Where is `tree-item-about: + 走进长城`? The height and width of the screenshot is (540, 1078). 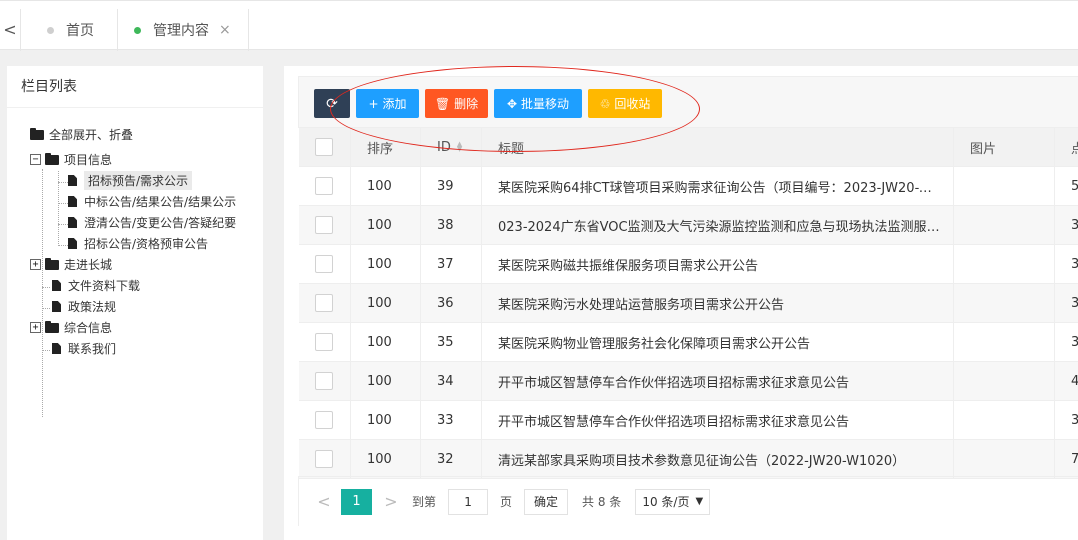
tree-item-about: + 走进长城 is located at coordinates (71, 264).